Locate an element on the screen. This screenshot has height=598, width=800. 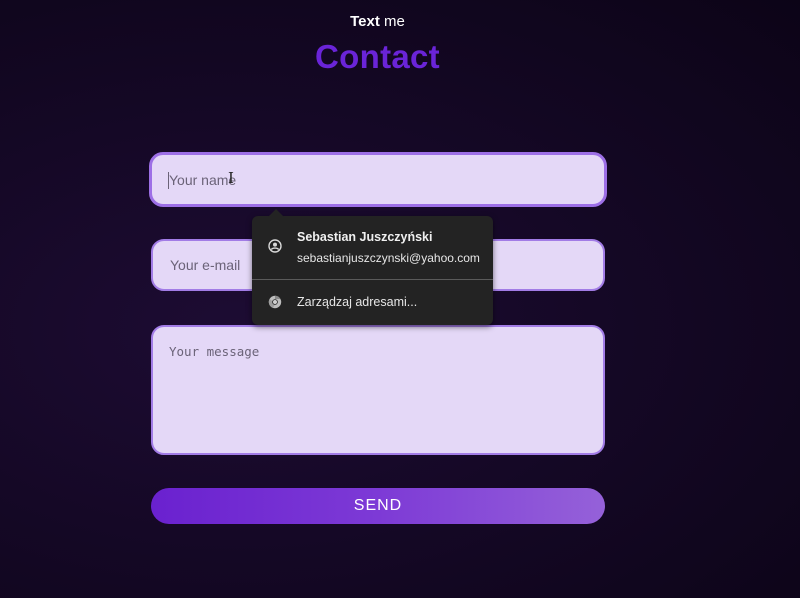
subtitle-rest-text: me is located at coordinates (394, 21).